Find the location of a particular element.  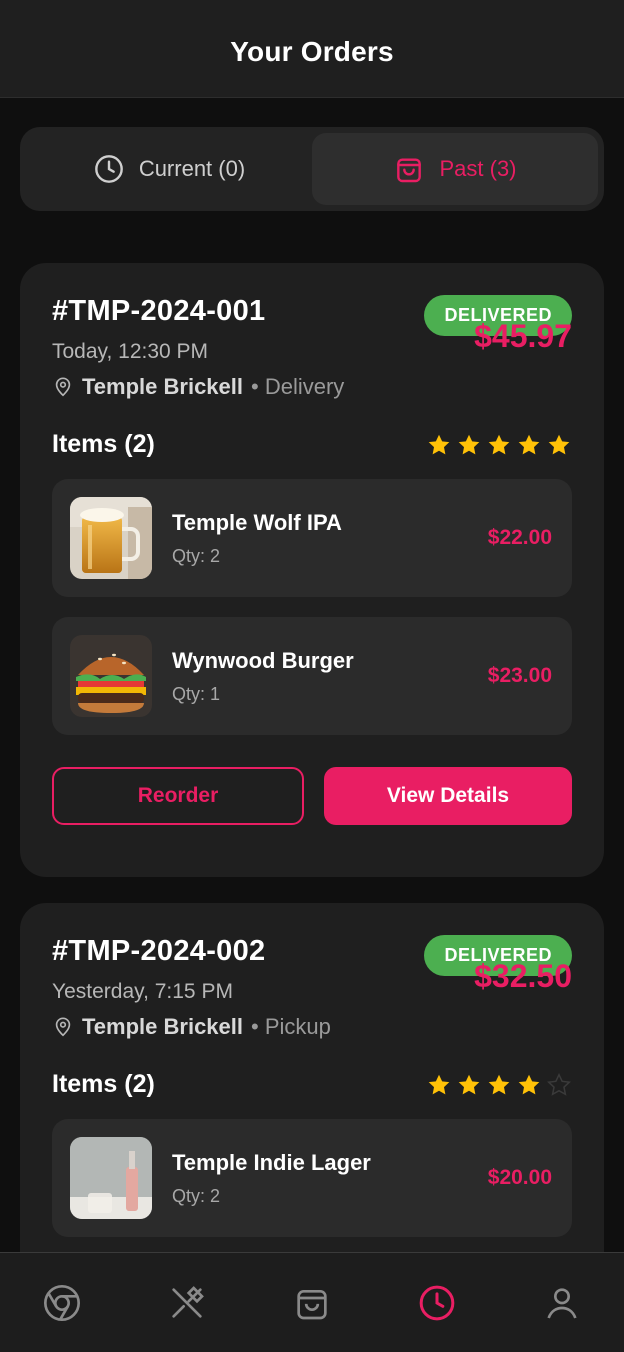

order-location: Temple Brickell • Delivery is located at coordinates (198, 387).